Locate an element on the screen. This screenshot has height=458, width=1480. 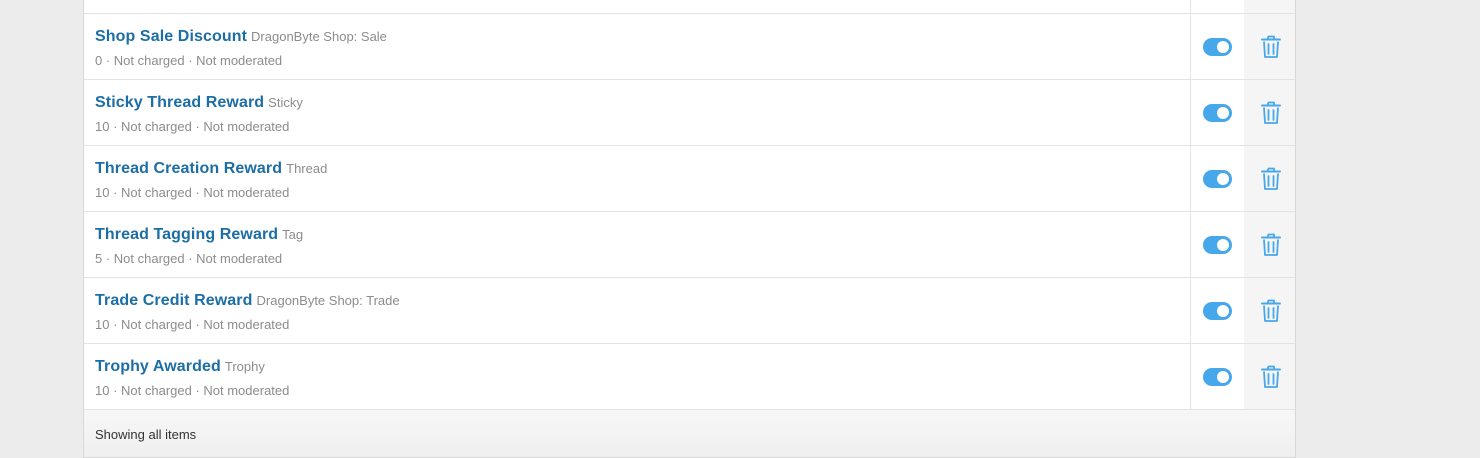
item-type-label: DragonByte Shop: Sale is located at coordinates (319, 36).